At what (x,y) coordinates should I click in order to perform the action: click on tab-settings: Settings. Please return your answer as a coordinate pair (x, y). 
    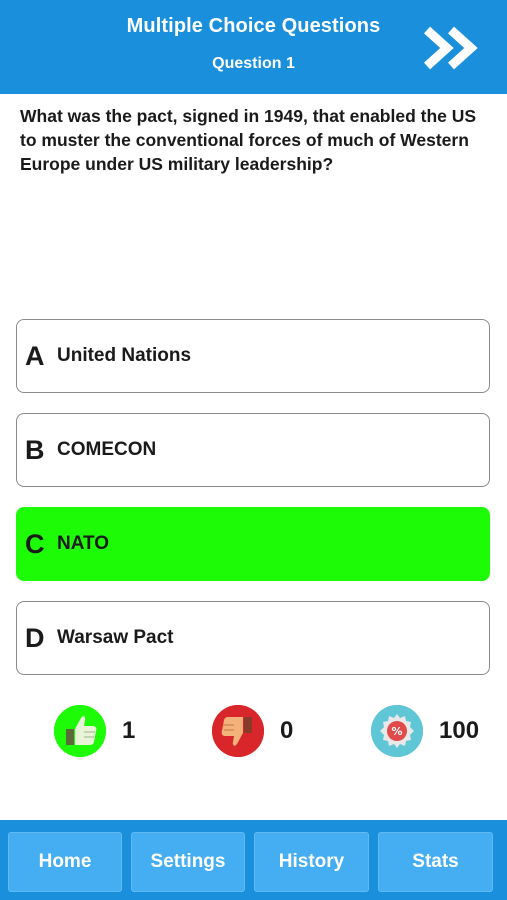
    Looking at the image, I should click on (188, 862).